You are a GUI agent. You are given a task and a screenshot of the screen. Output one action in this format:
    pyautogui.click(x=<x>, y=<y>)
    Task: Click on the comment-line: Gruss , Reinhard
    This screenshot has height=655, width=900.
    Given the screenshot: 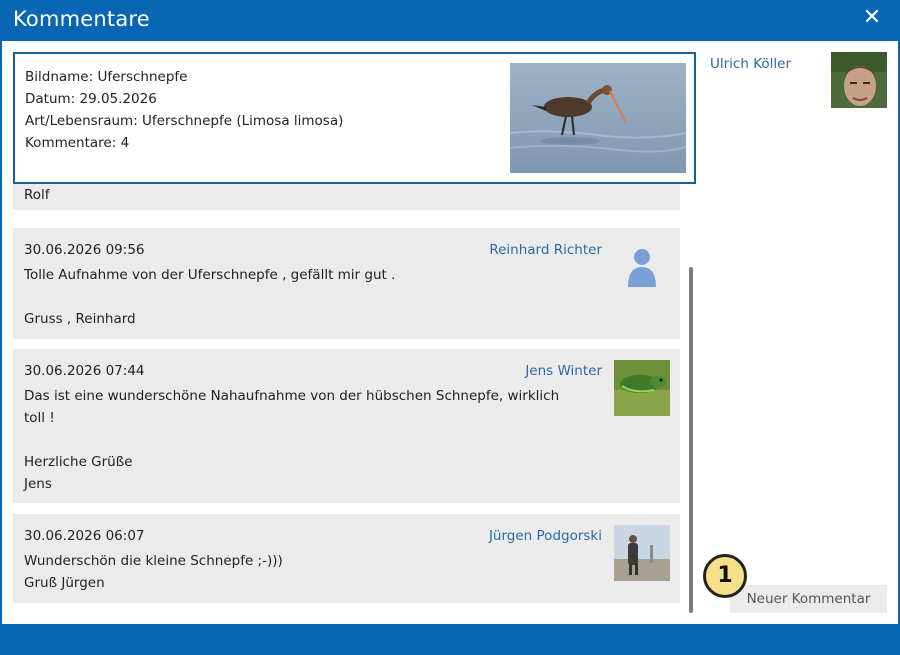 What is the action you would take?
    pyautogui.click(x=80, y=319)
    